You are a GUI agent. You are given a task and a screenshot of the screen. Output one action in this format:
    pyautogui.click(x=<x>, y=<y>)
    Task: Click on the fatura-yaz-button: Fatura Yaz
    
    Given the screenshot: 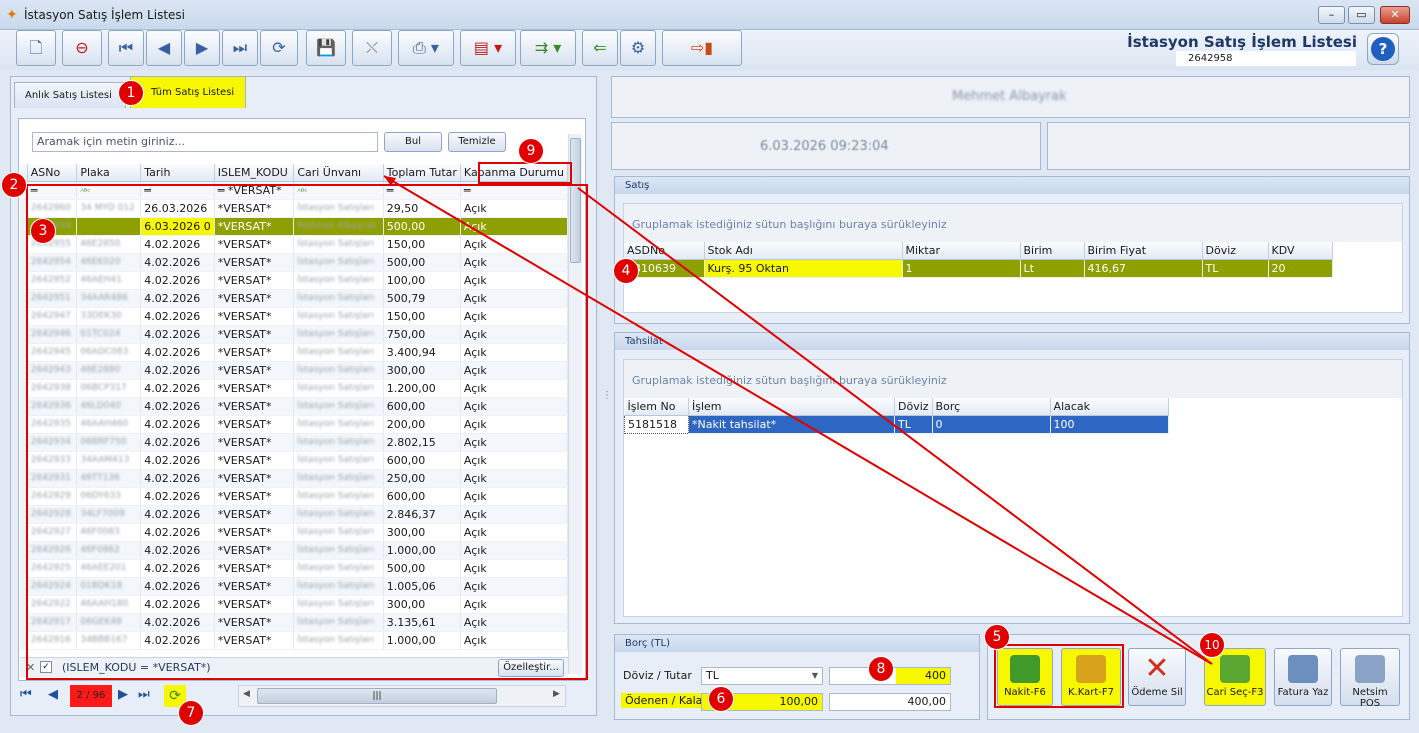 What is the action you would take?
    pyautogui.click(x=1303, y=677)
    